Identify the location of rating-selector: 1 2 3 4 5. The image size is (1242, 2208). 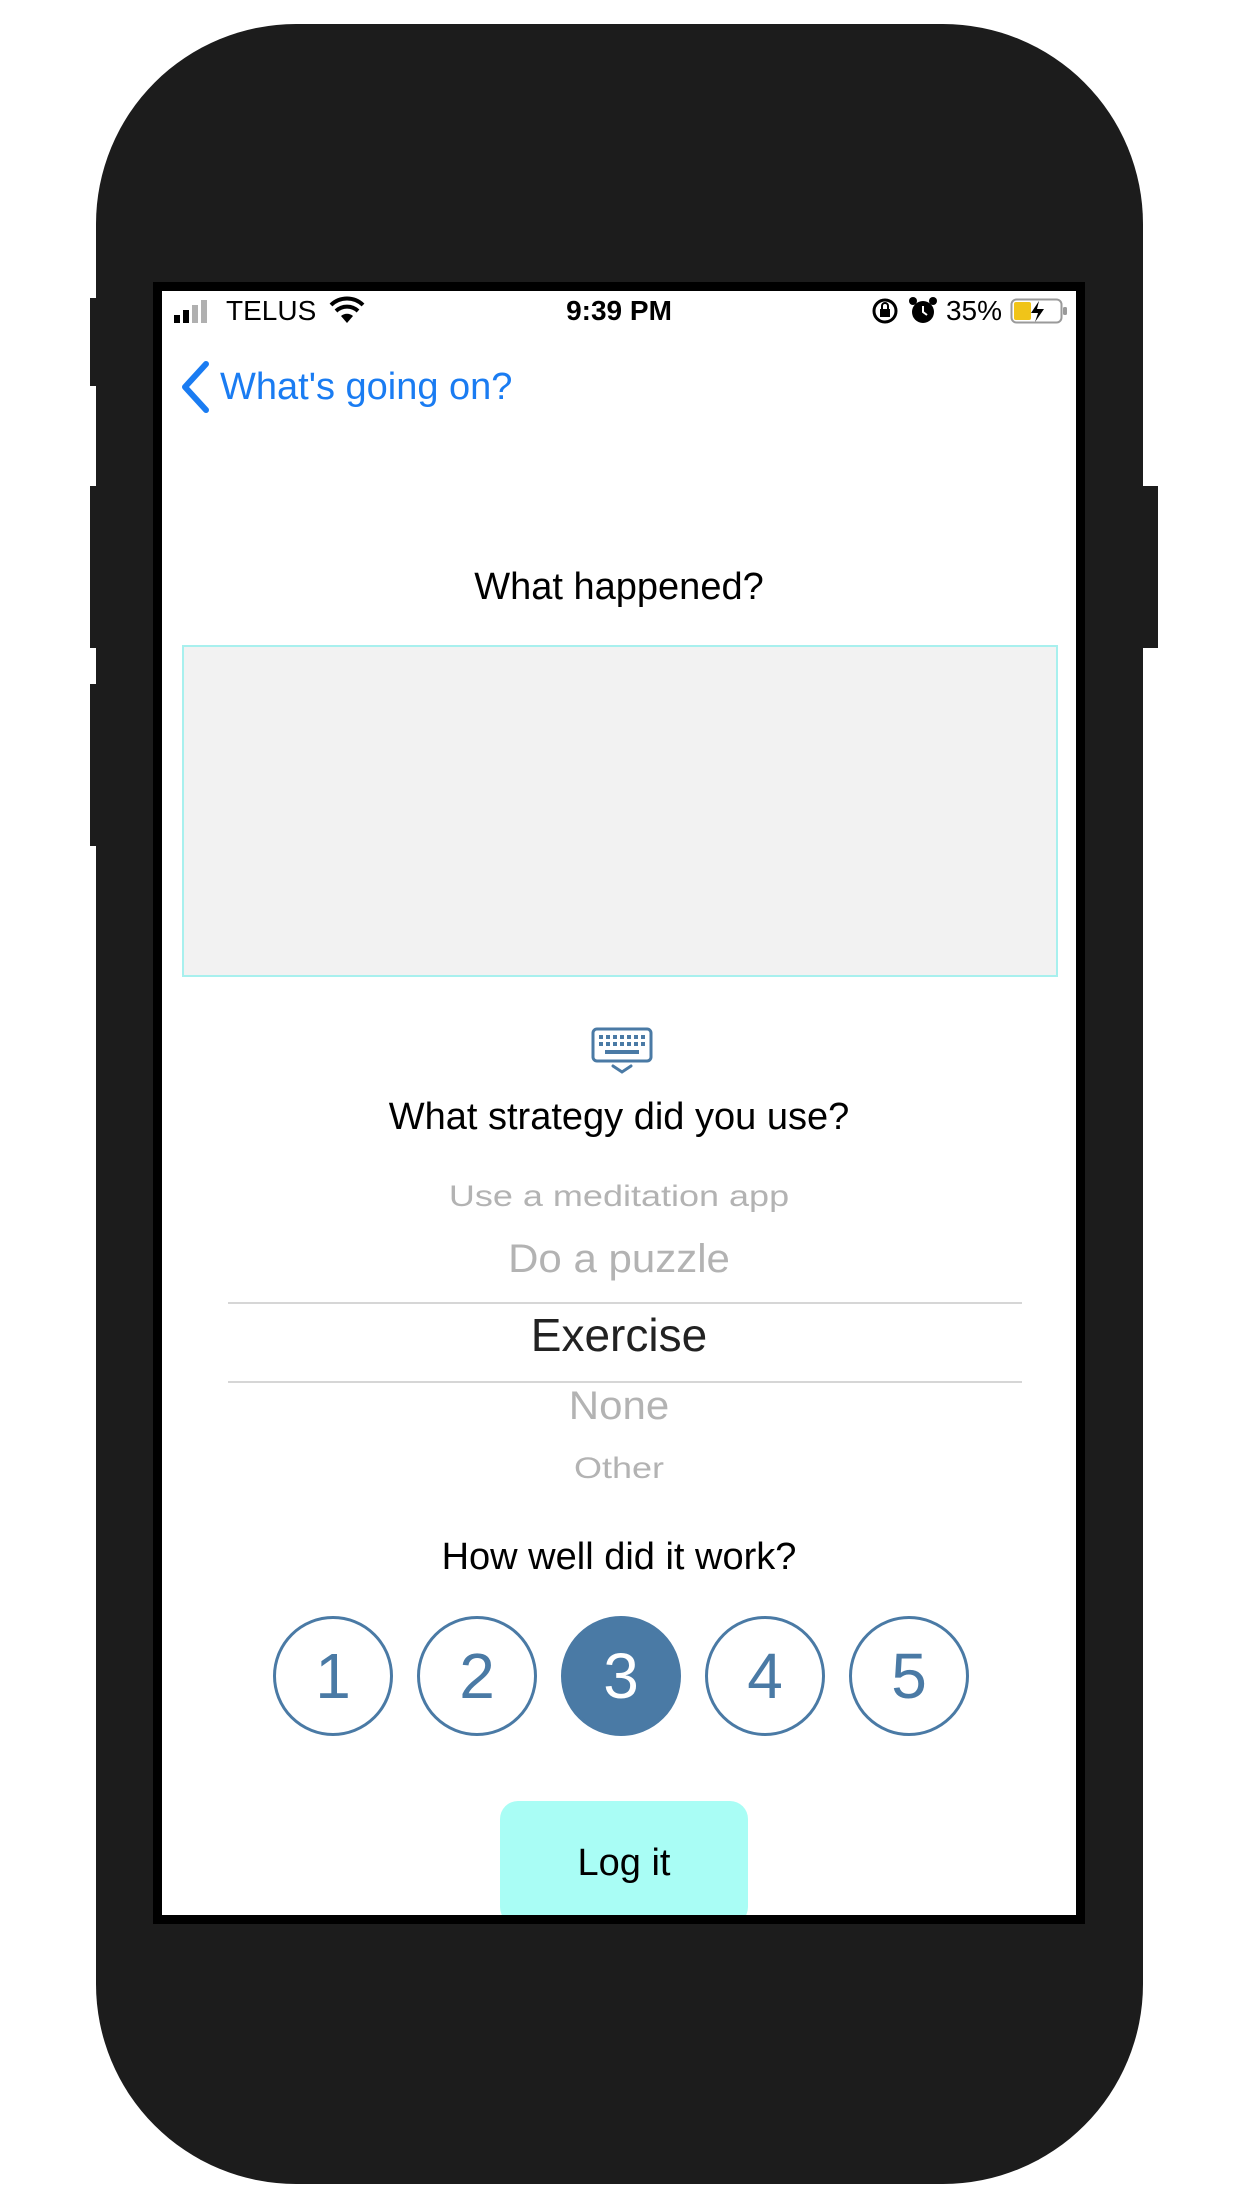
(619, 1679).